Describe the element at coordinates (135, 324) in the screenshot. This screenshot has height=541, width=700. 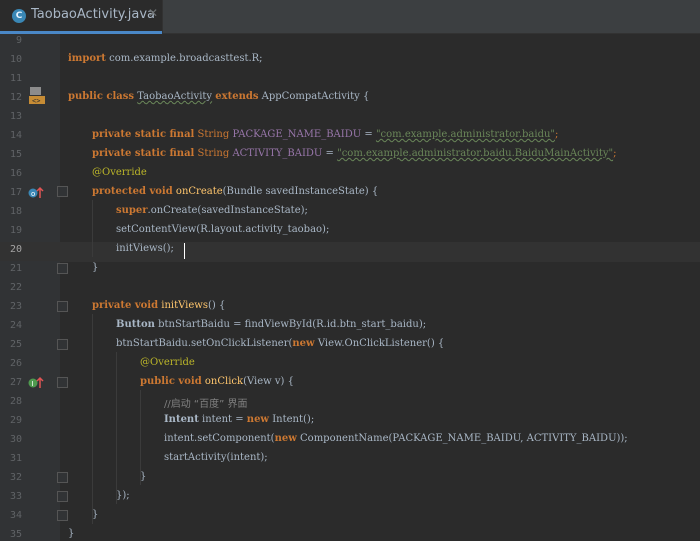
I see `type: Button` at that location.